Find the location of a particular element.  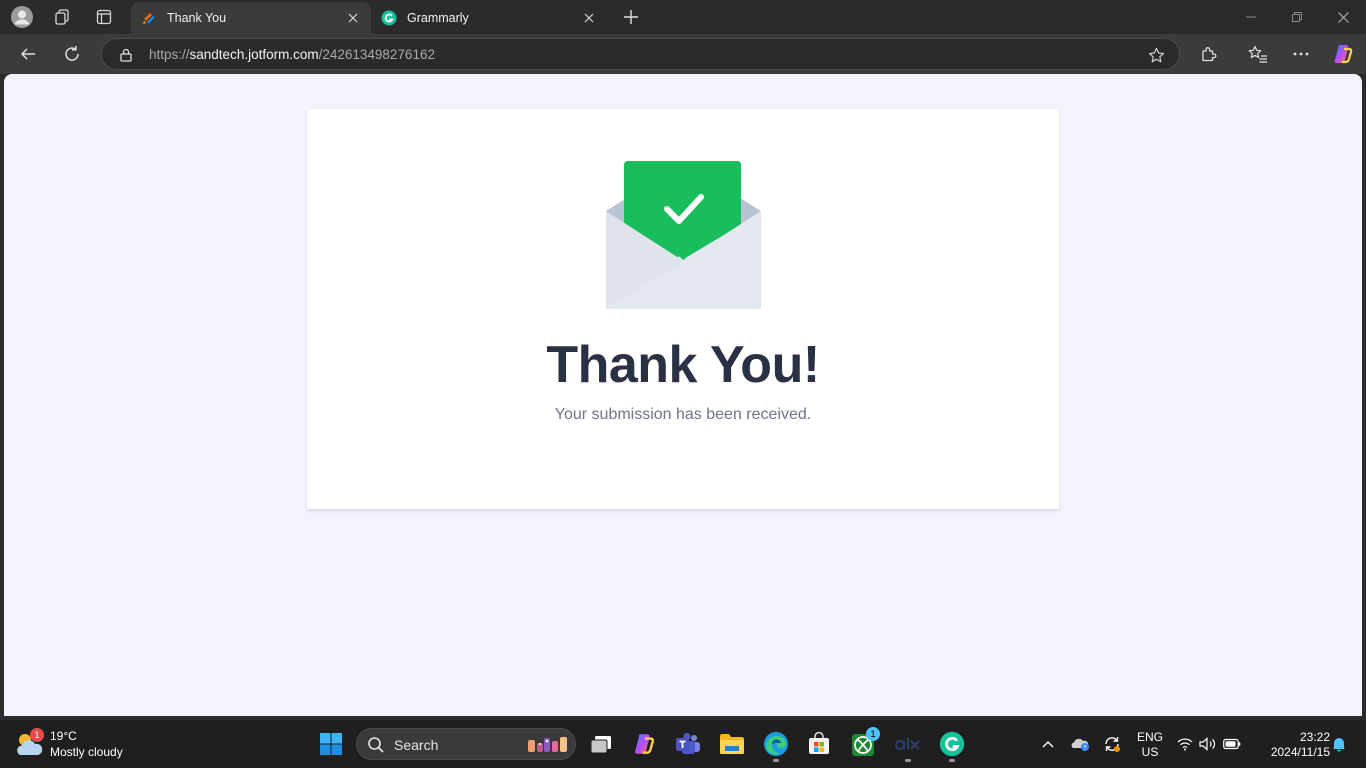

notifications-button is located at coordinates (1339, 744).